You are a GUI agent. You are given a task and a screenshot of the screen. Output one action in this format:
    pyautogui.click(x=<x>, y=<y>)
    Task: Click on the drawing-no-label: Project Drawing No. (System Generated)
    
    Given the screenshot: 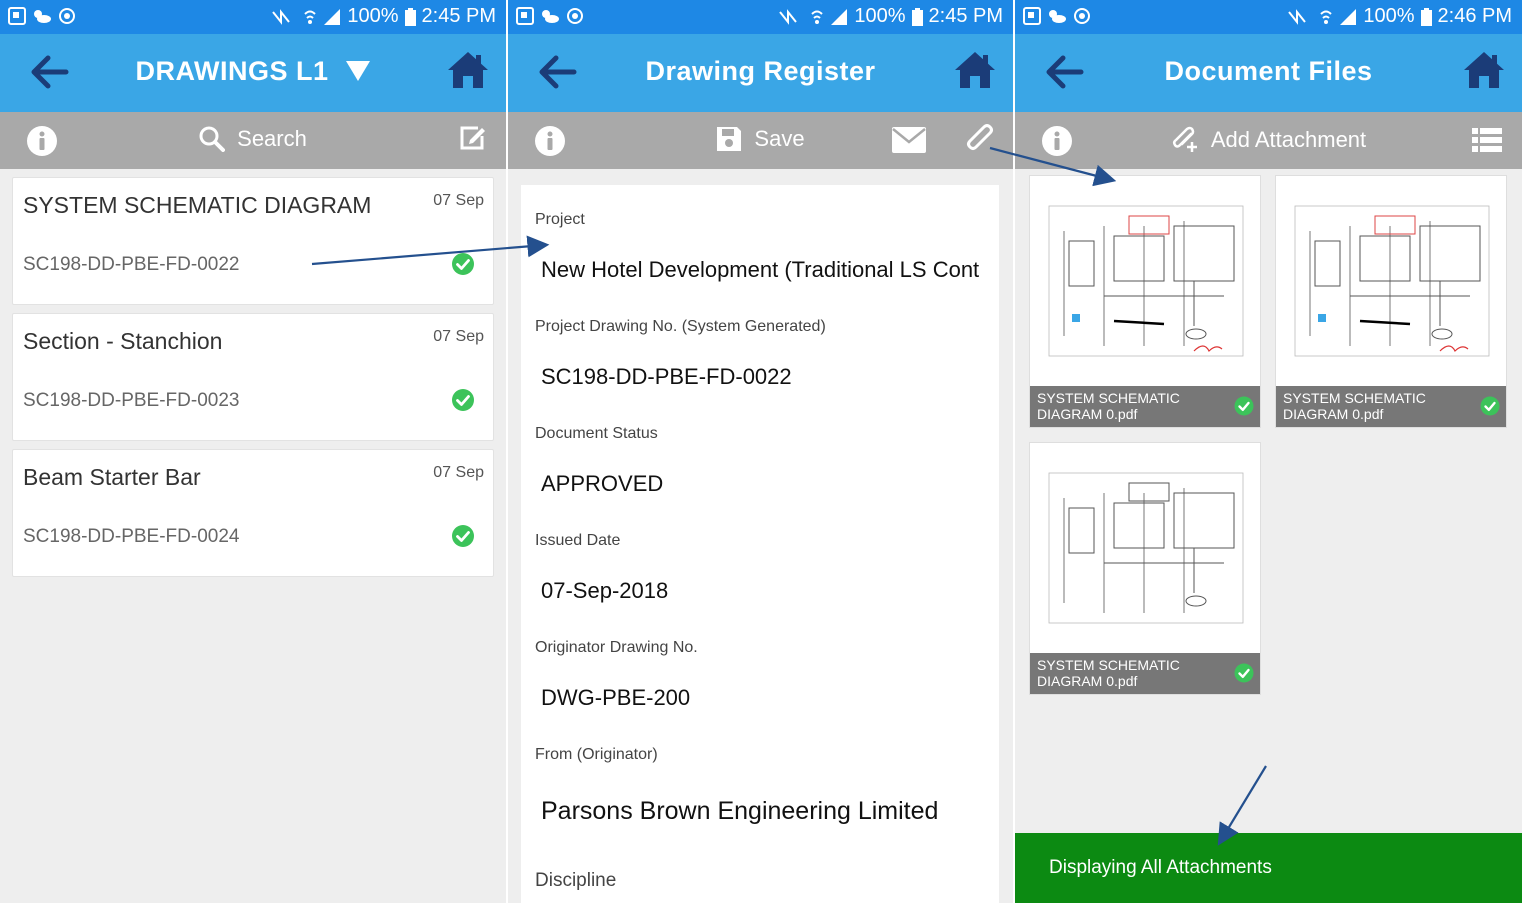 What is the action you would take?
    pyautogui.click(x=680, y=326)
    